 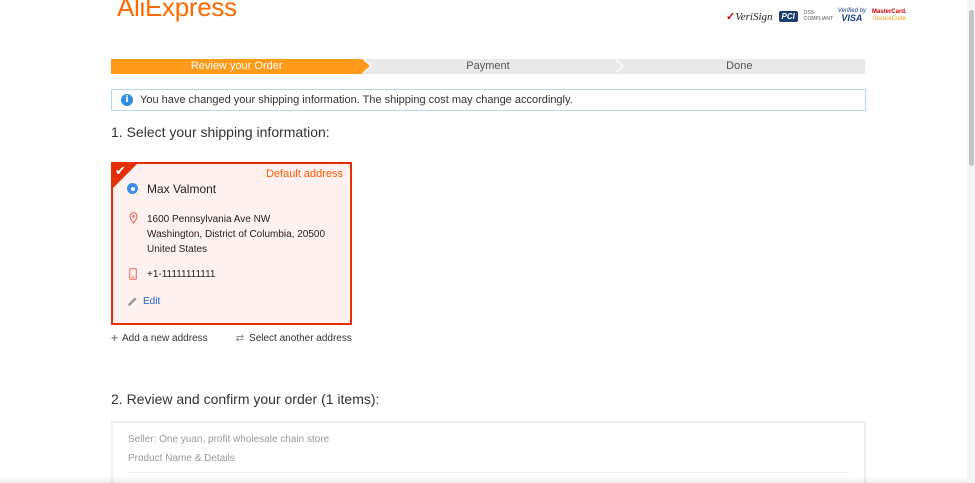 I want to click on add-new-address-label: Add a new address, so click(x=165, y=338).